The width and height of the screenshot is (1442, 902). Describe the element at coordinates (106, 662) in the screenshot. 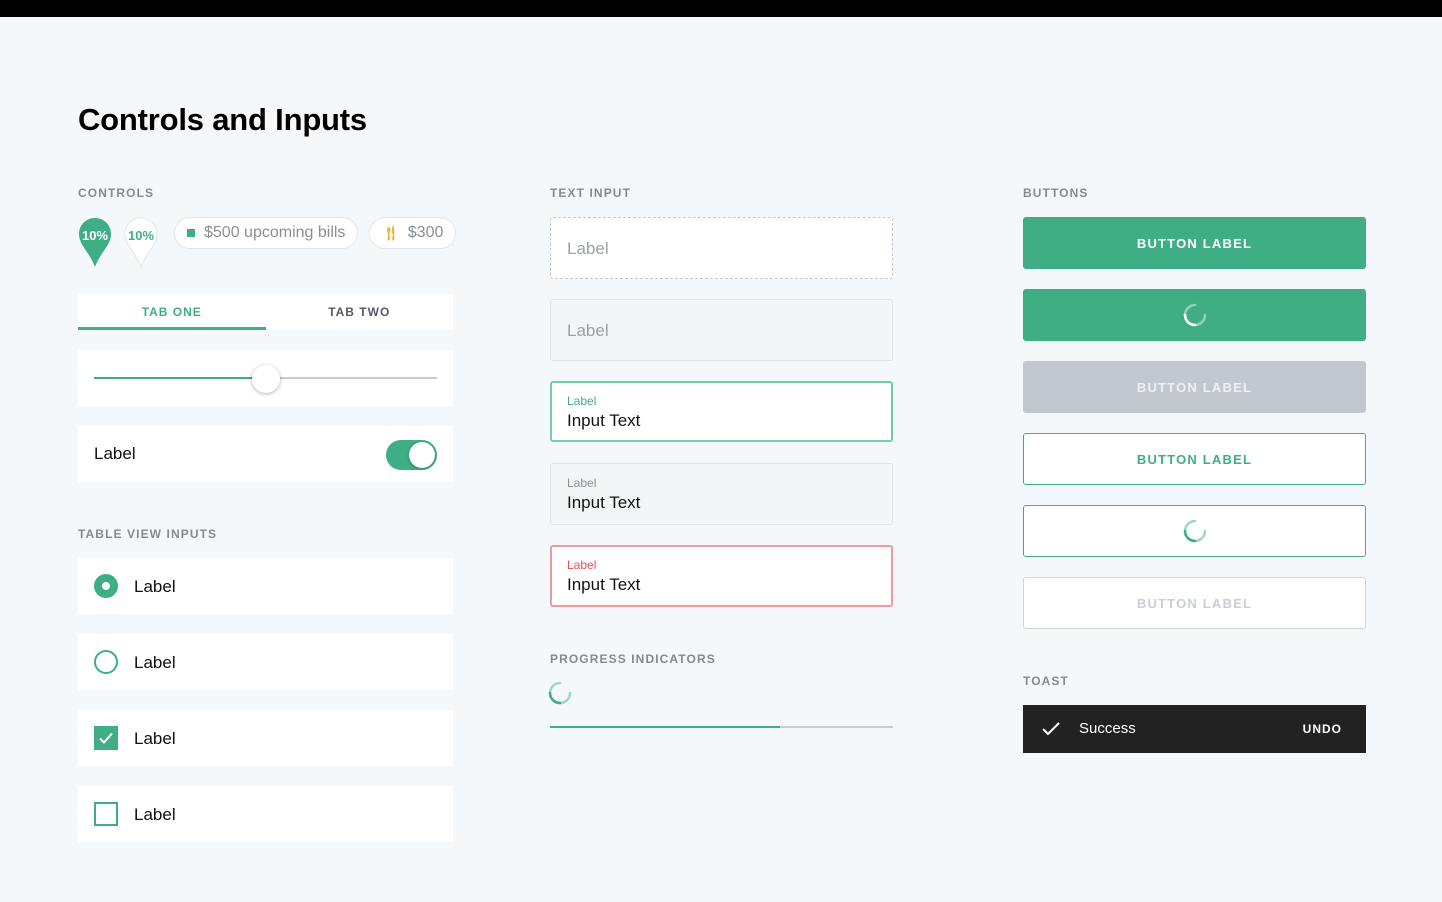

I see `radio-button` at that location.